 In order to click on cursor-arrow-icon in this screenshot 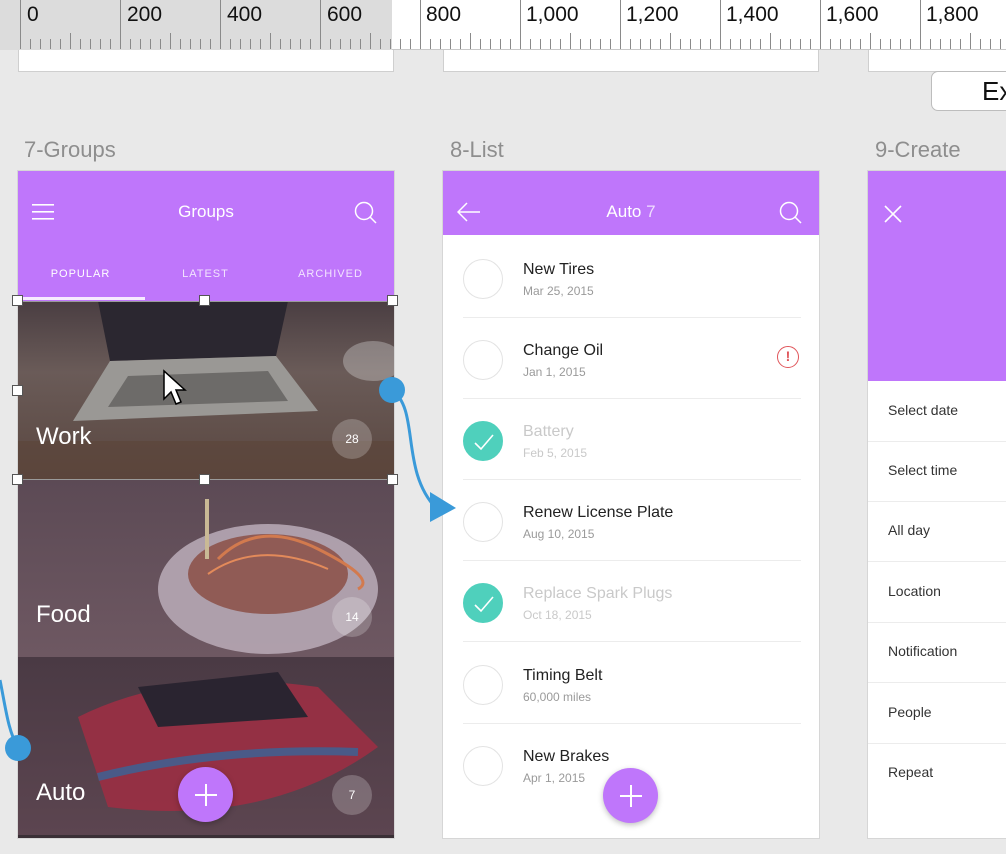, I will do `click(175, 387)`.